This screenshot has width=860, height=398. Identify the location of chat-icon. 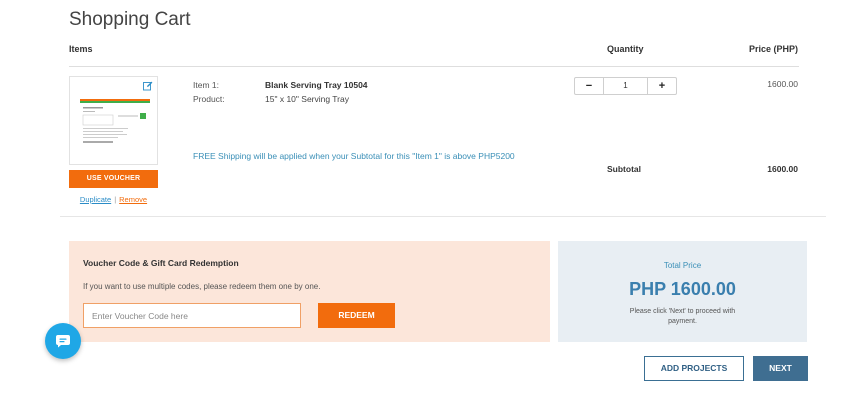
(63, 341).